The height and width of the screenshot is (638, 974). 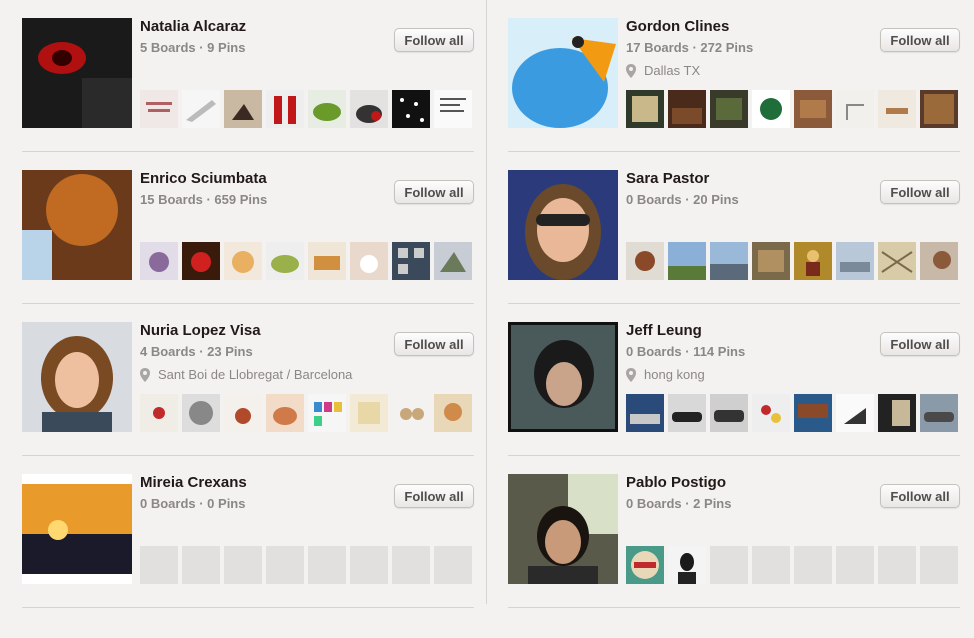 What do you see at coordinates (677, 26) in the screenshot?
I see `user-name: Gordon Clines` at bounding box center [677, 26].